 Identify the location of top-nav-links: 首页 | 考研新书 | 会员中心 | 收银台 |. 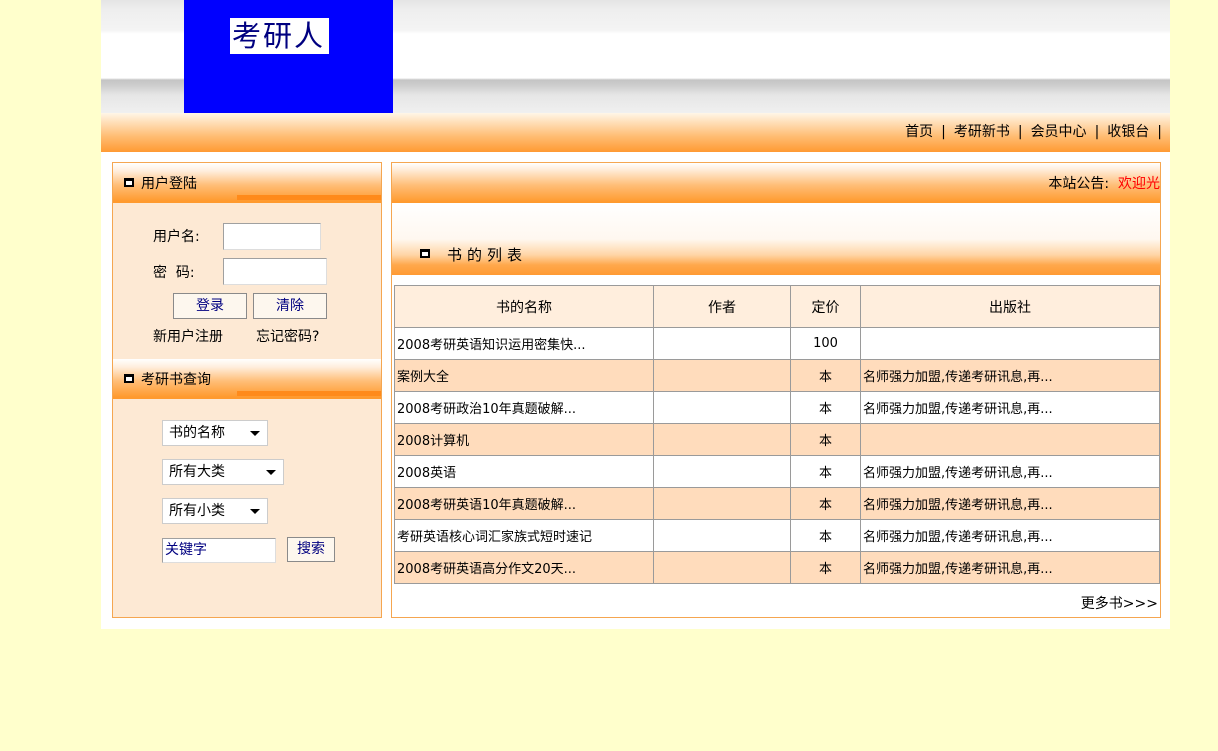
(1037, 132).